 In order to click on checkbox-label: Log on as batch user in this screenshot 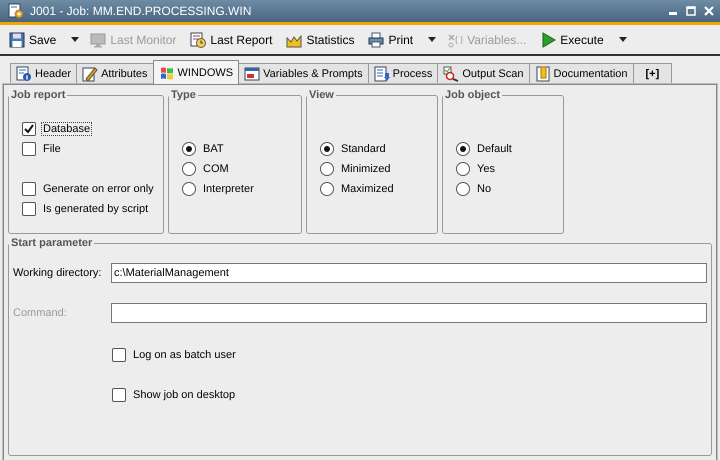, I will do `click(184, 355)`.